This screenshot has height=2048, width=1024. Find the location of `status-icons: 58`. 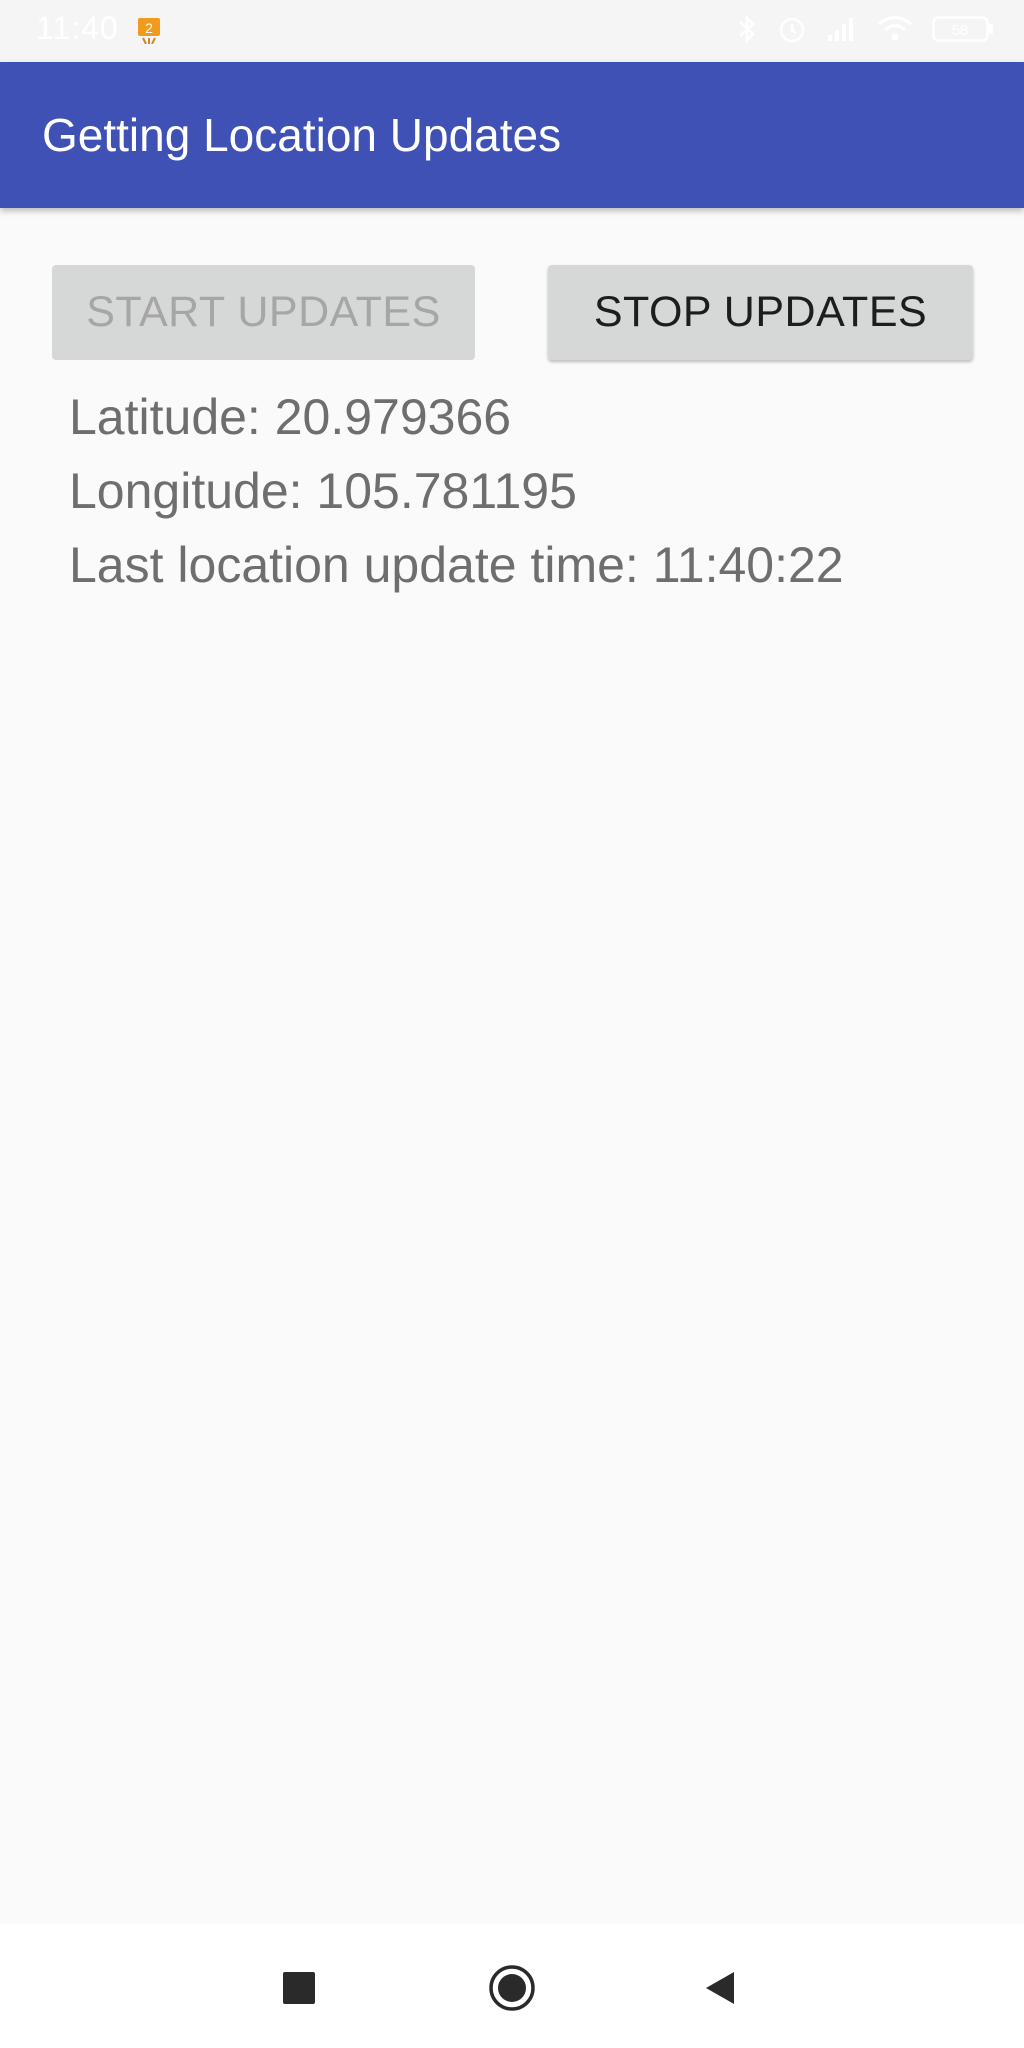

status-icons: 58 is located at coordinates (865, 31).